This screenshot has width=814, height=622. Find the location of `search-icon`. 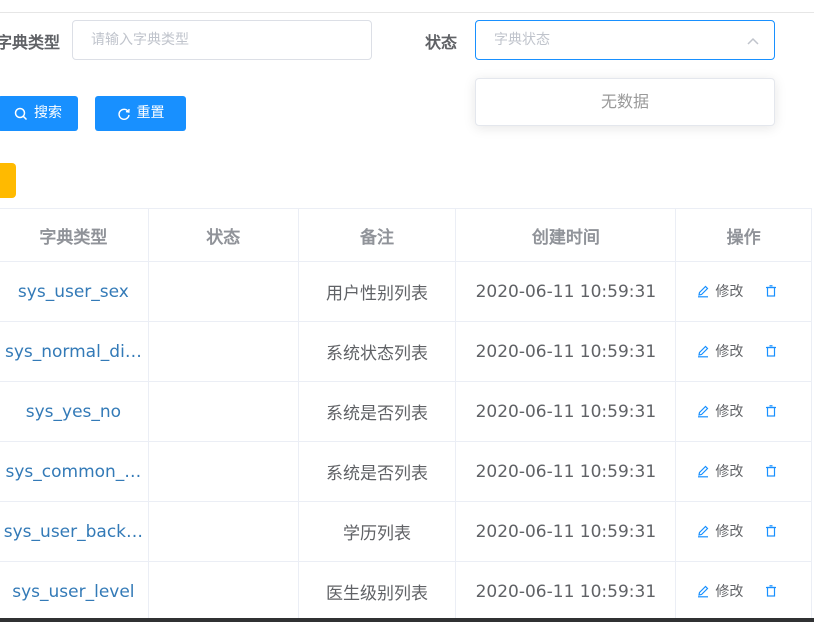

search-icon is located at coordinates (21, 113).